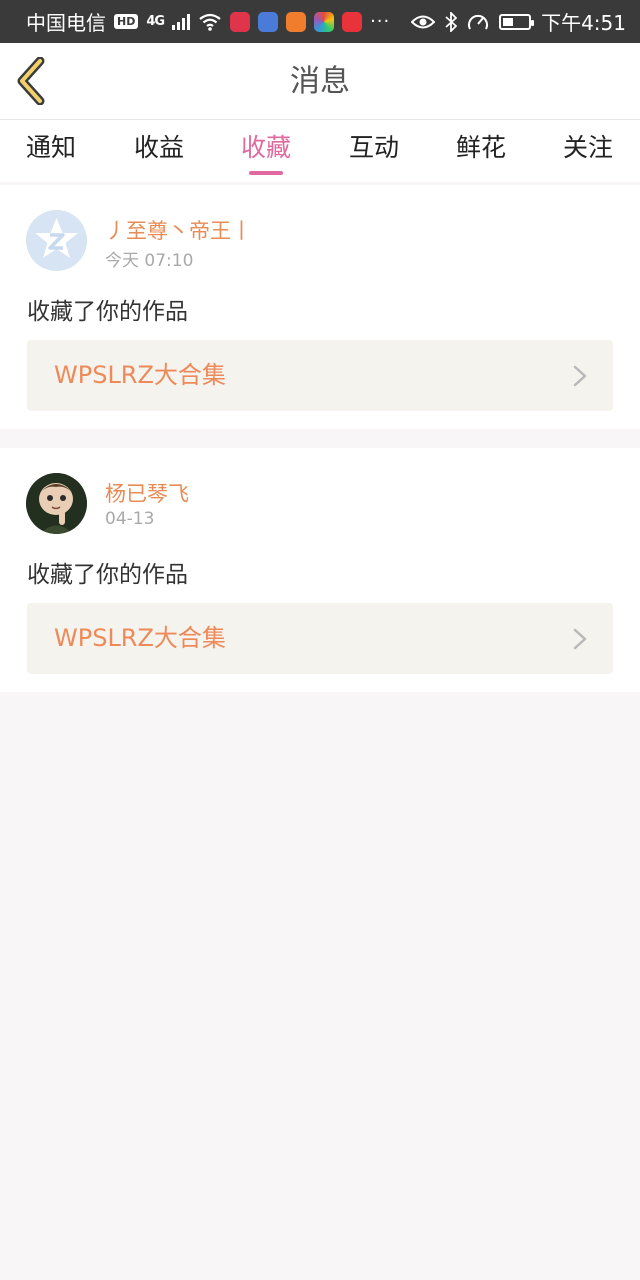  Describe the element at coordinates (478, 21) in the screenshot. I see `speed-icon` at that location.